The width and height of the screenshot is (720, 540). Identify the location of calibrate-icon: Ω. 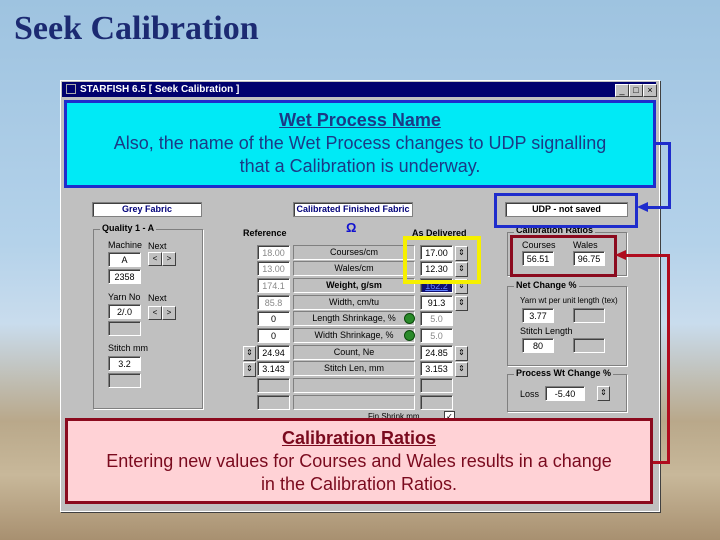
(351, 227).